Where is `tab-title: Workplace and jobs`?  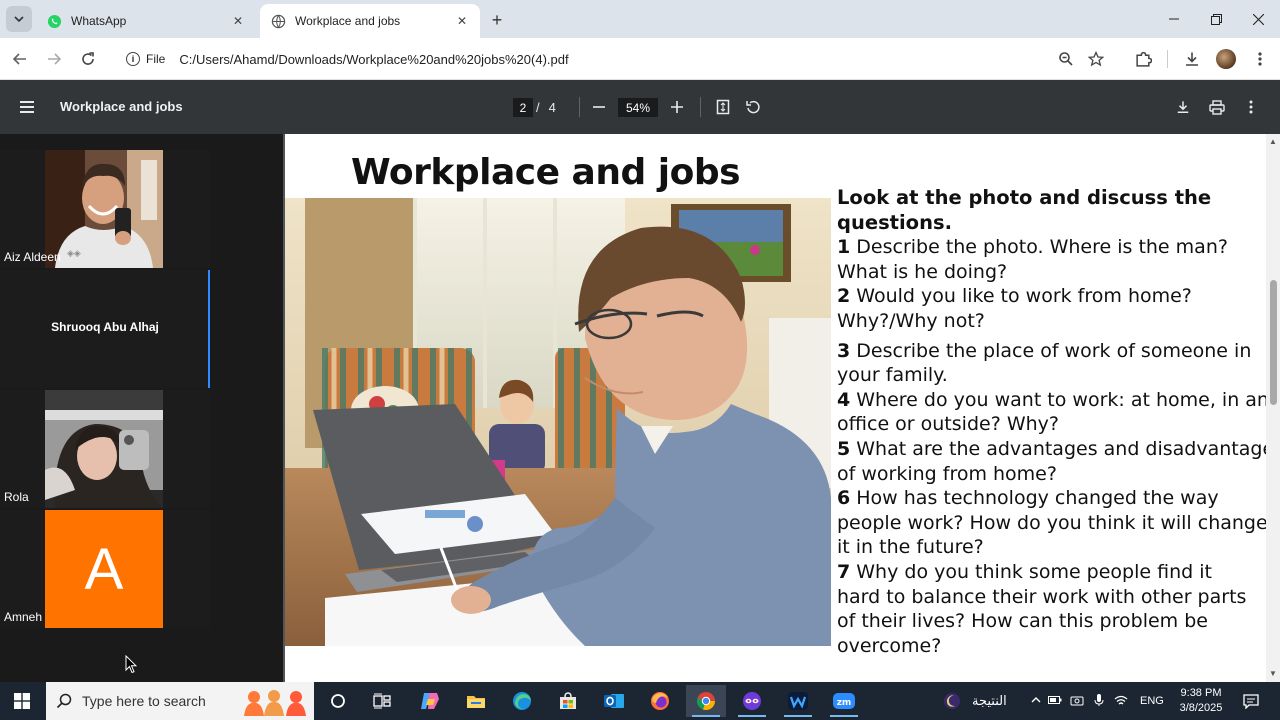
tab-title: Workplace and jobs is located at coordinates (348, 21).